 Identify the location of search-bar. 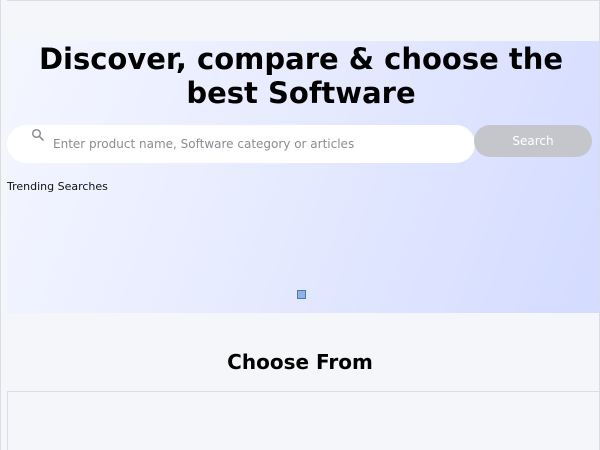
(241, 144).